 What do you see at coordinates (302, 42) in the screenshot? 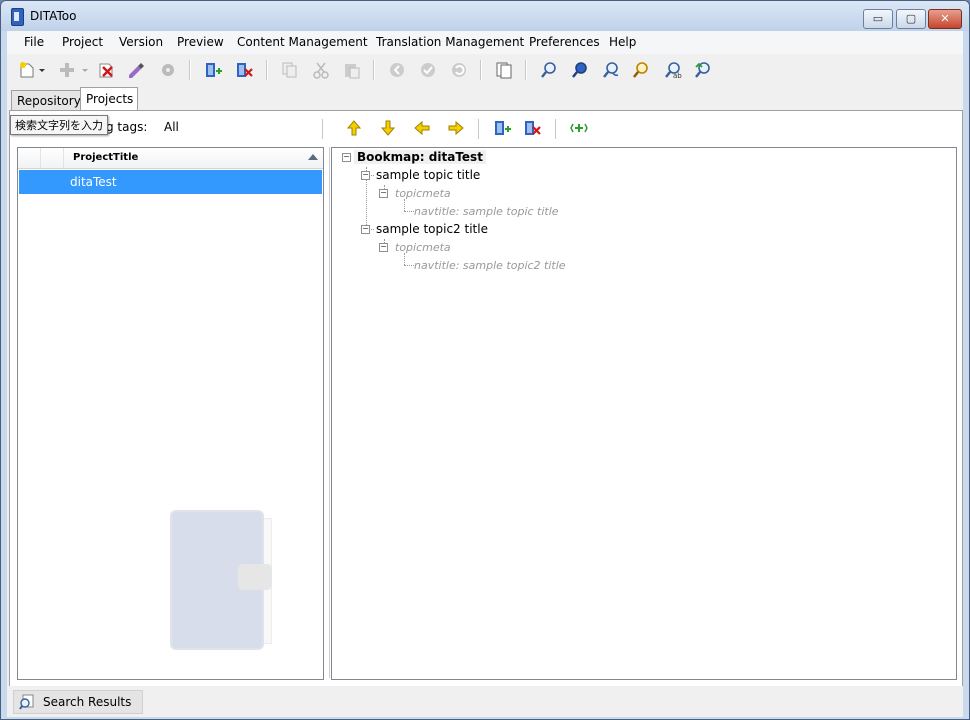
I see `menu-content-management: Content Management` at bounding box center [302, 42].